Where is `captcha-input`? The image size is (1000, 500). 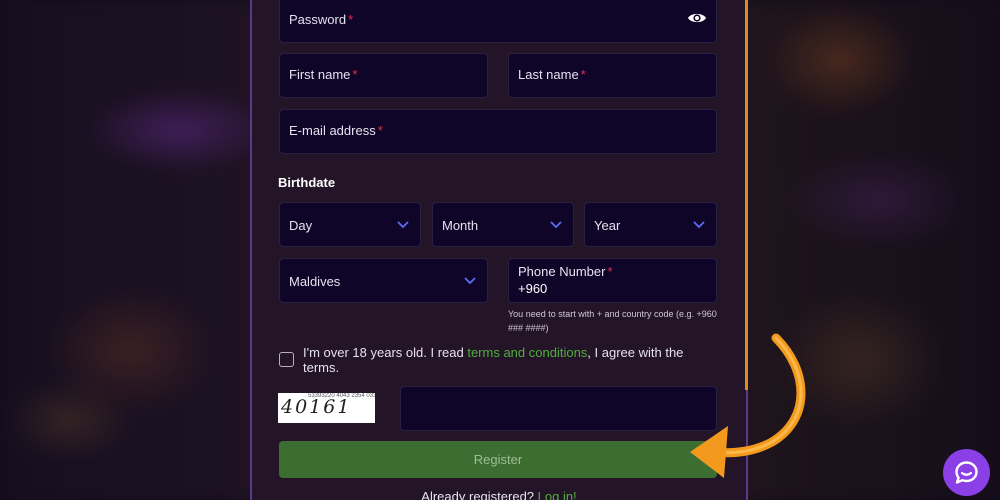
captcha-input is located at coordinates (558, 408).